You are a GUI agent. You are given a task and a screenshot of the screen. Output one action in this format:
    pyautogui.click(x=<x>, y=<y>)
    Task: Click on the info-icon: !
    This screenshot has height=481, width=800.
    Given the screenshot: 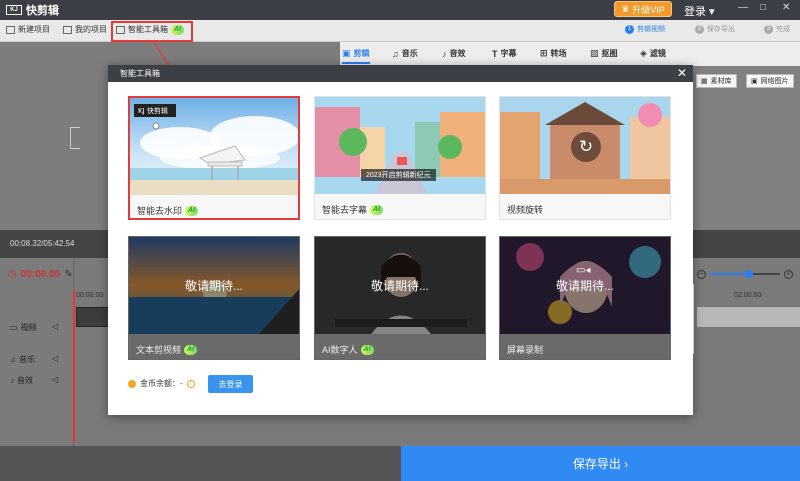 What is the action you would take?
    pyautogui.click(x=190, y=383)
    